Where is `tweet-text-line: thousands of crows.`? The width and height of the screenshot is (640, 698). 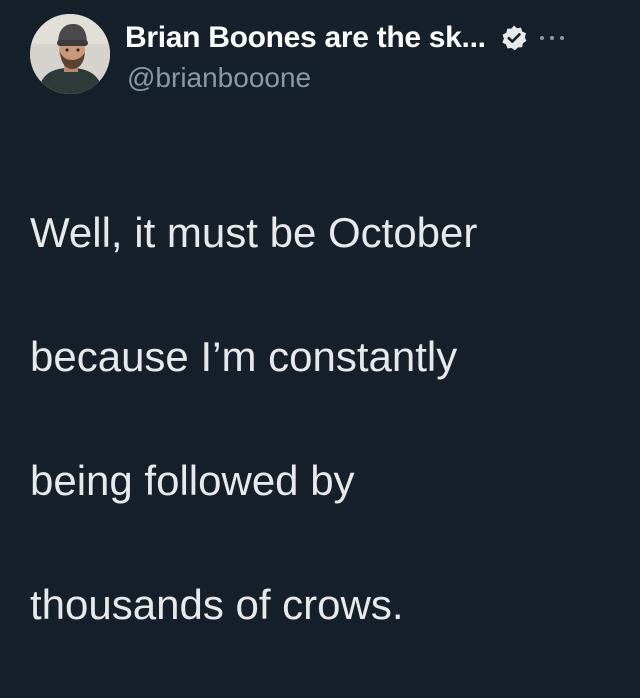 tweet-text-line: thousands of crows. is located at coordinates (217, 604).